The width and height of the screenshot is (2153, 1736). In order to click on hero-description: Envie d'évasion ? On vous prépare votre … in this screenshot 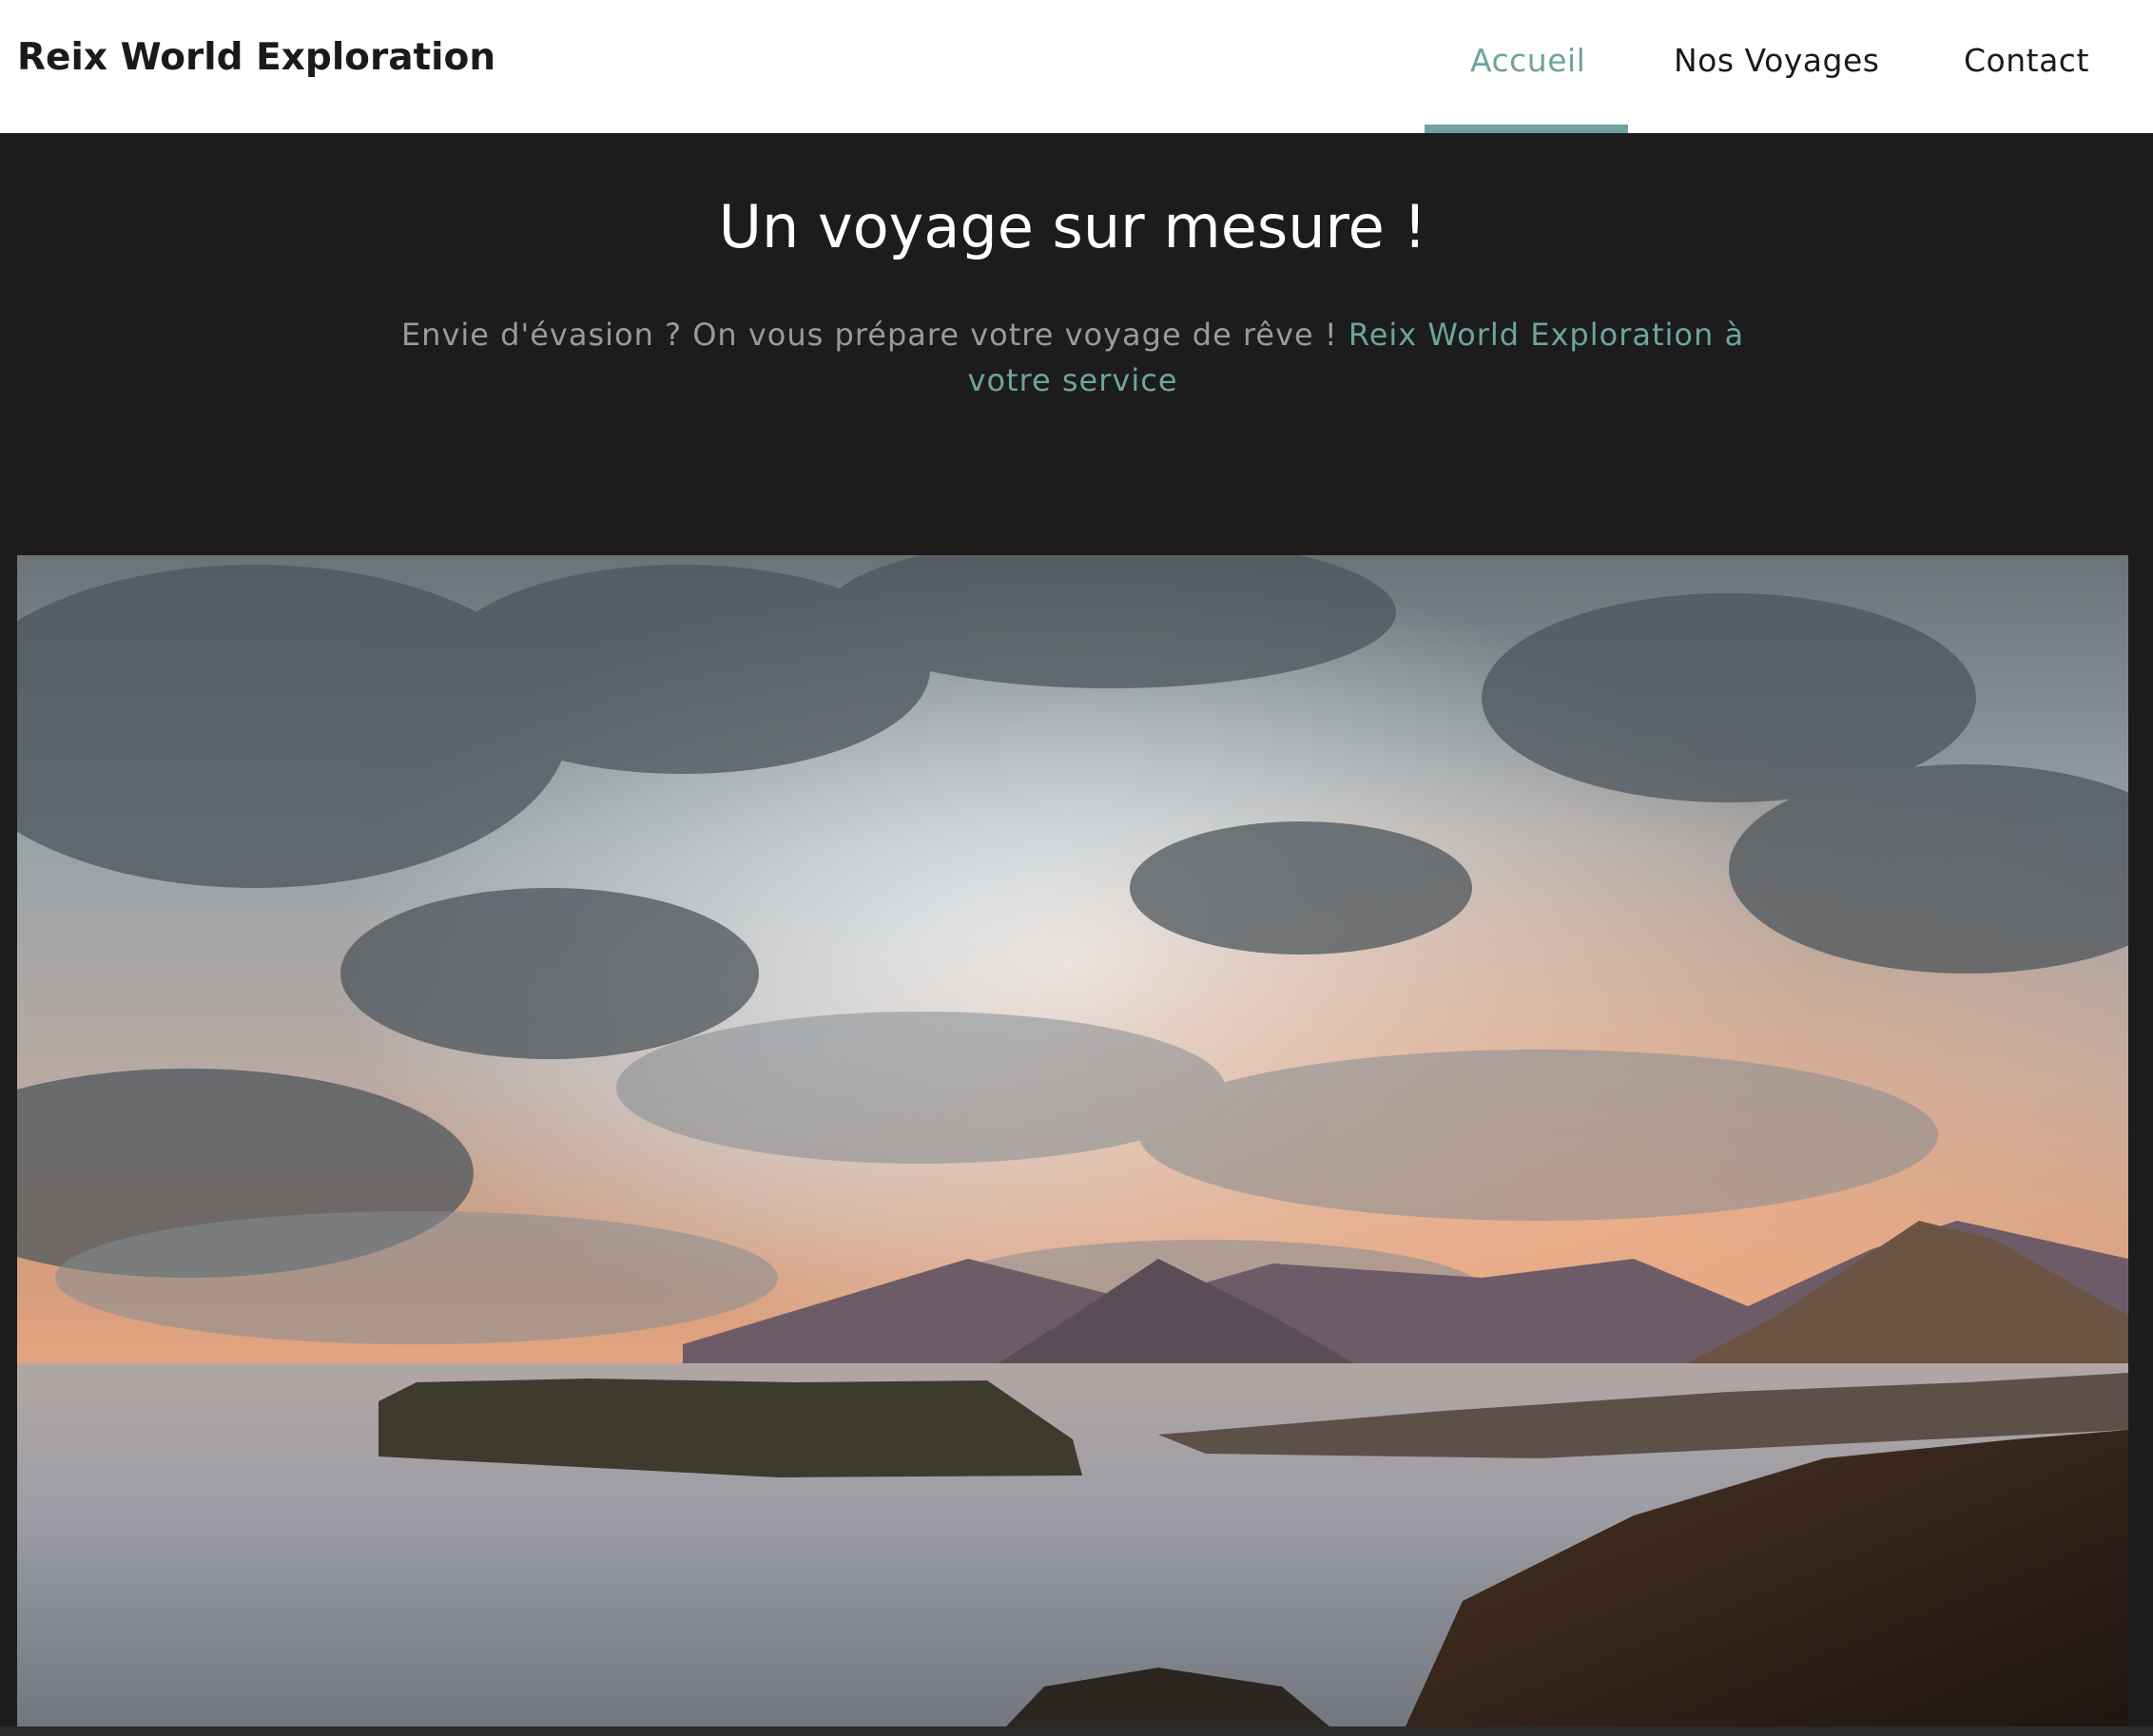, I will do `click(1072, 357)`.